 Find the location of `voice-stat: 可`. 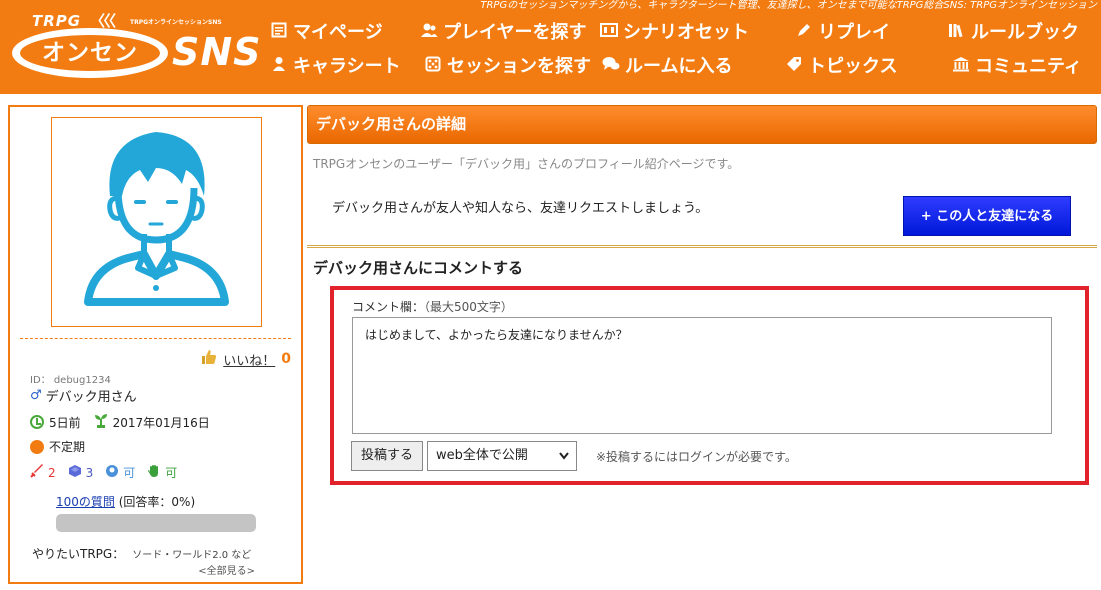

voice-stat: 可 is located at coordinates (120, 472).